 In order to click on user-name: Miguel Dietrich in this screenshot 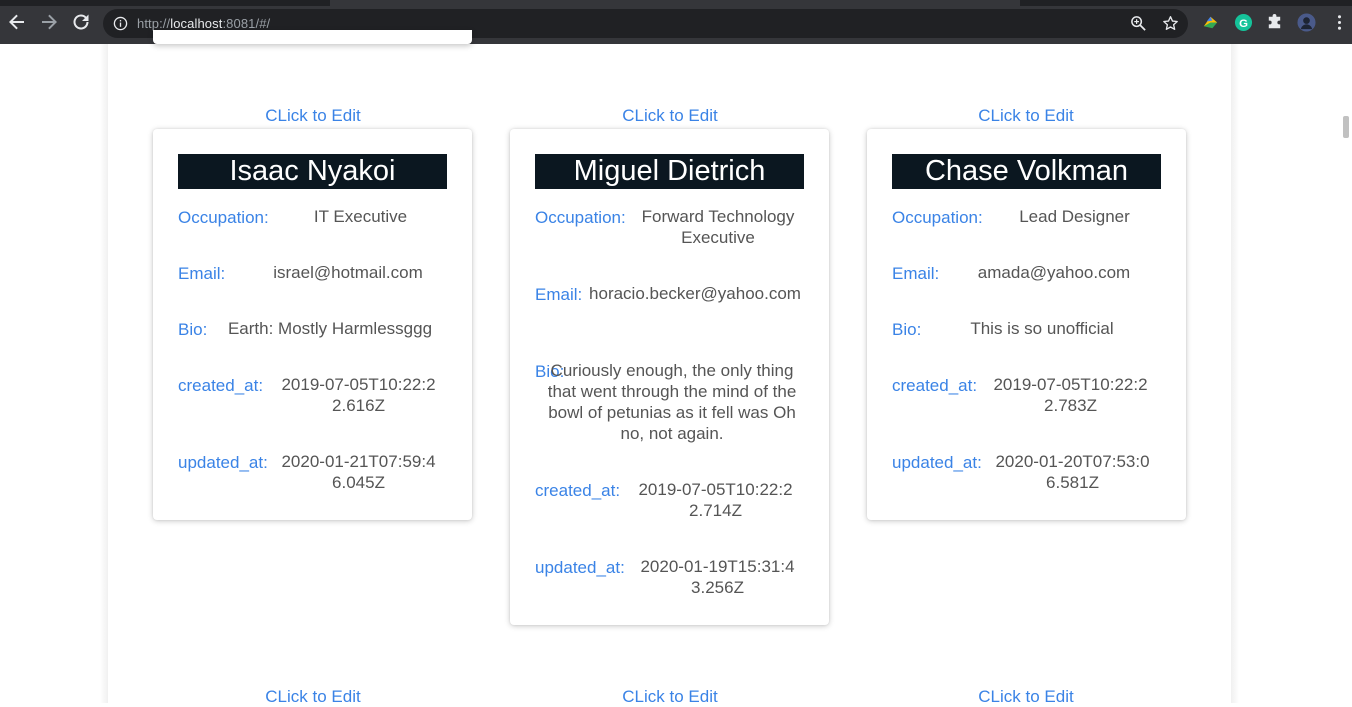, I will do `click(669, 171)`.